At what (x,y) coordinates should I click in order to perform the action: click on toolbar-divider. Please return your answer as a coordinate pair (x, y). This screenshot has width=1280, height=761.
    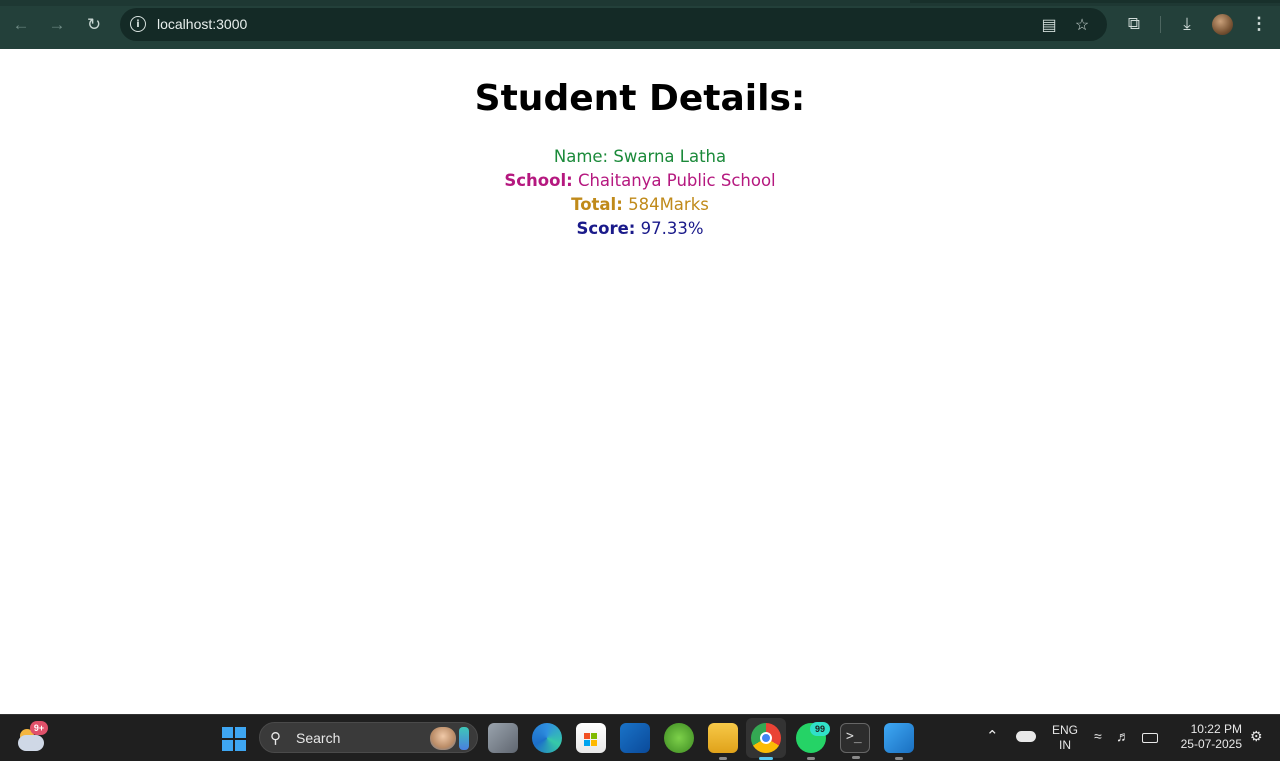
    Looking at the image, I should click on (1160, 24).